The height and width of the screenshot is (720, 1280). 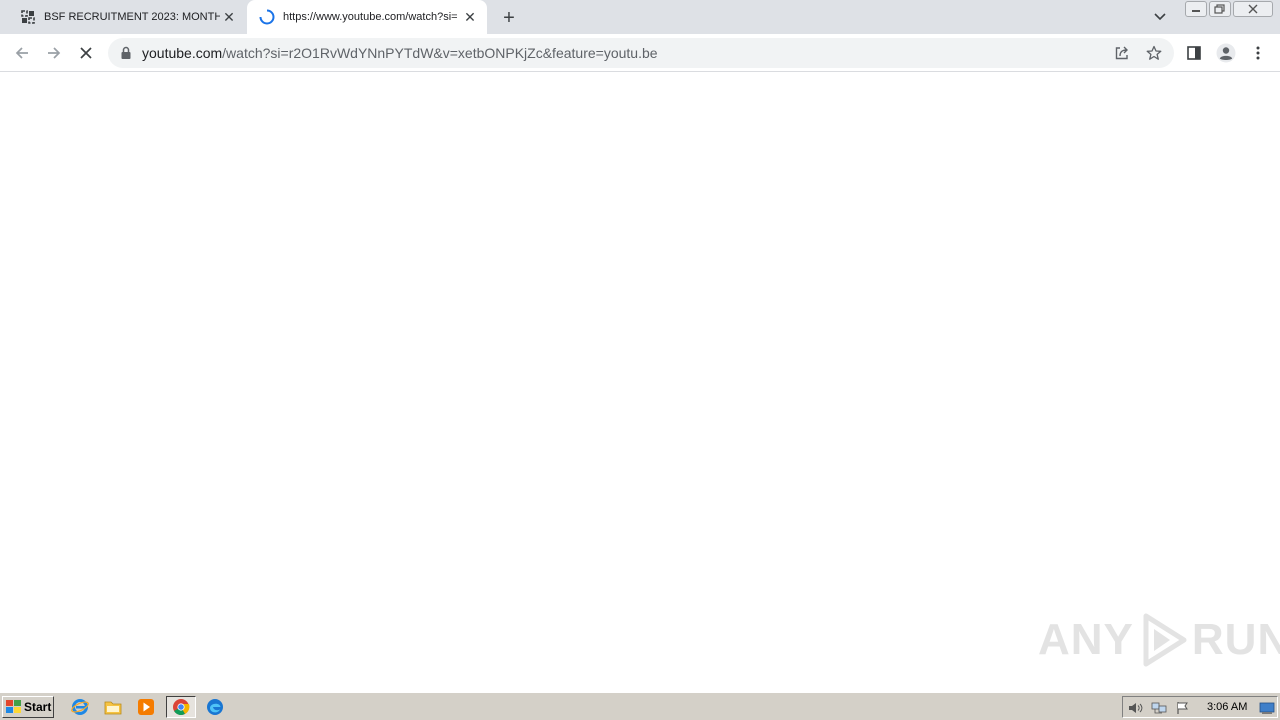 What do you see at coordinates (1154, 53) in the screenshot?
I see `bookmark-star-icon` at bounding box center [1154, 53].